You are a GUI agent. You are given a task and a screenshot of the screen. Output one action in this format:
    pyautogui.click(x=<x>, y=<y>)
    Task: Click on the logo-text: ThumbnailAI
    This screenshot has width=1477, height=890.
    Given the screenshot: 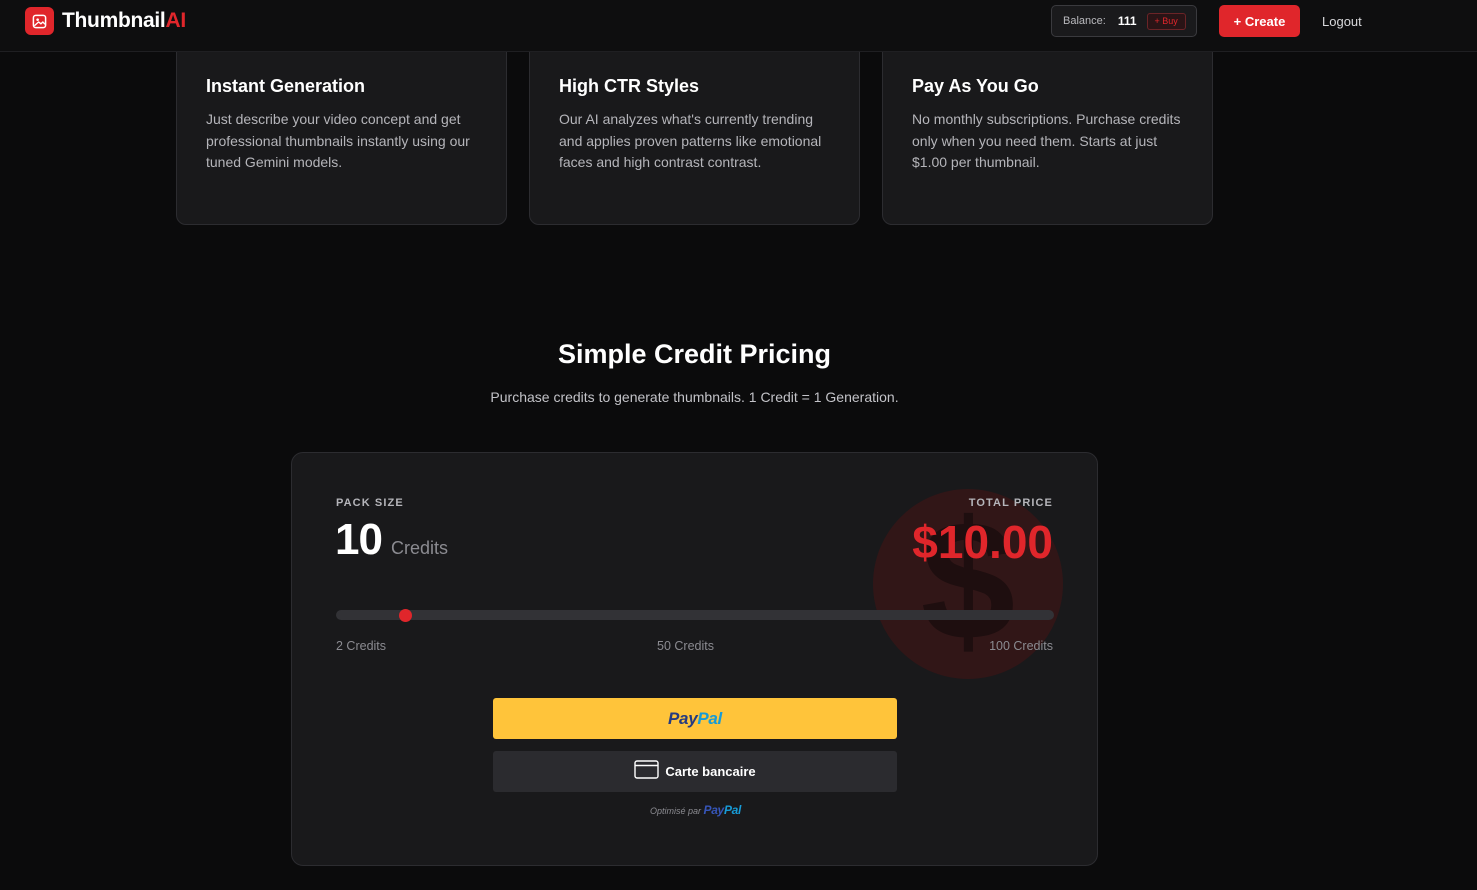 What is the action you would take?
    pyautogui.click(x=124, y=21)
    